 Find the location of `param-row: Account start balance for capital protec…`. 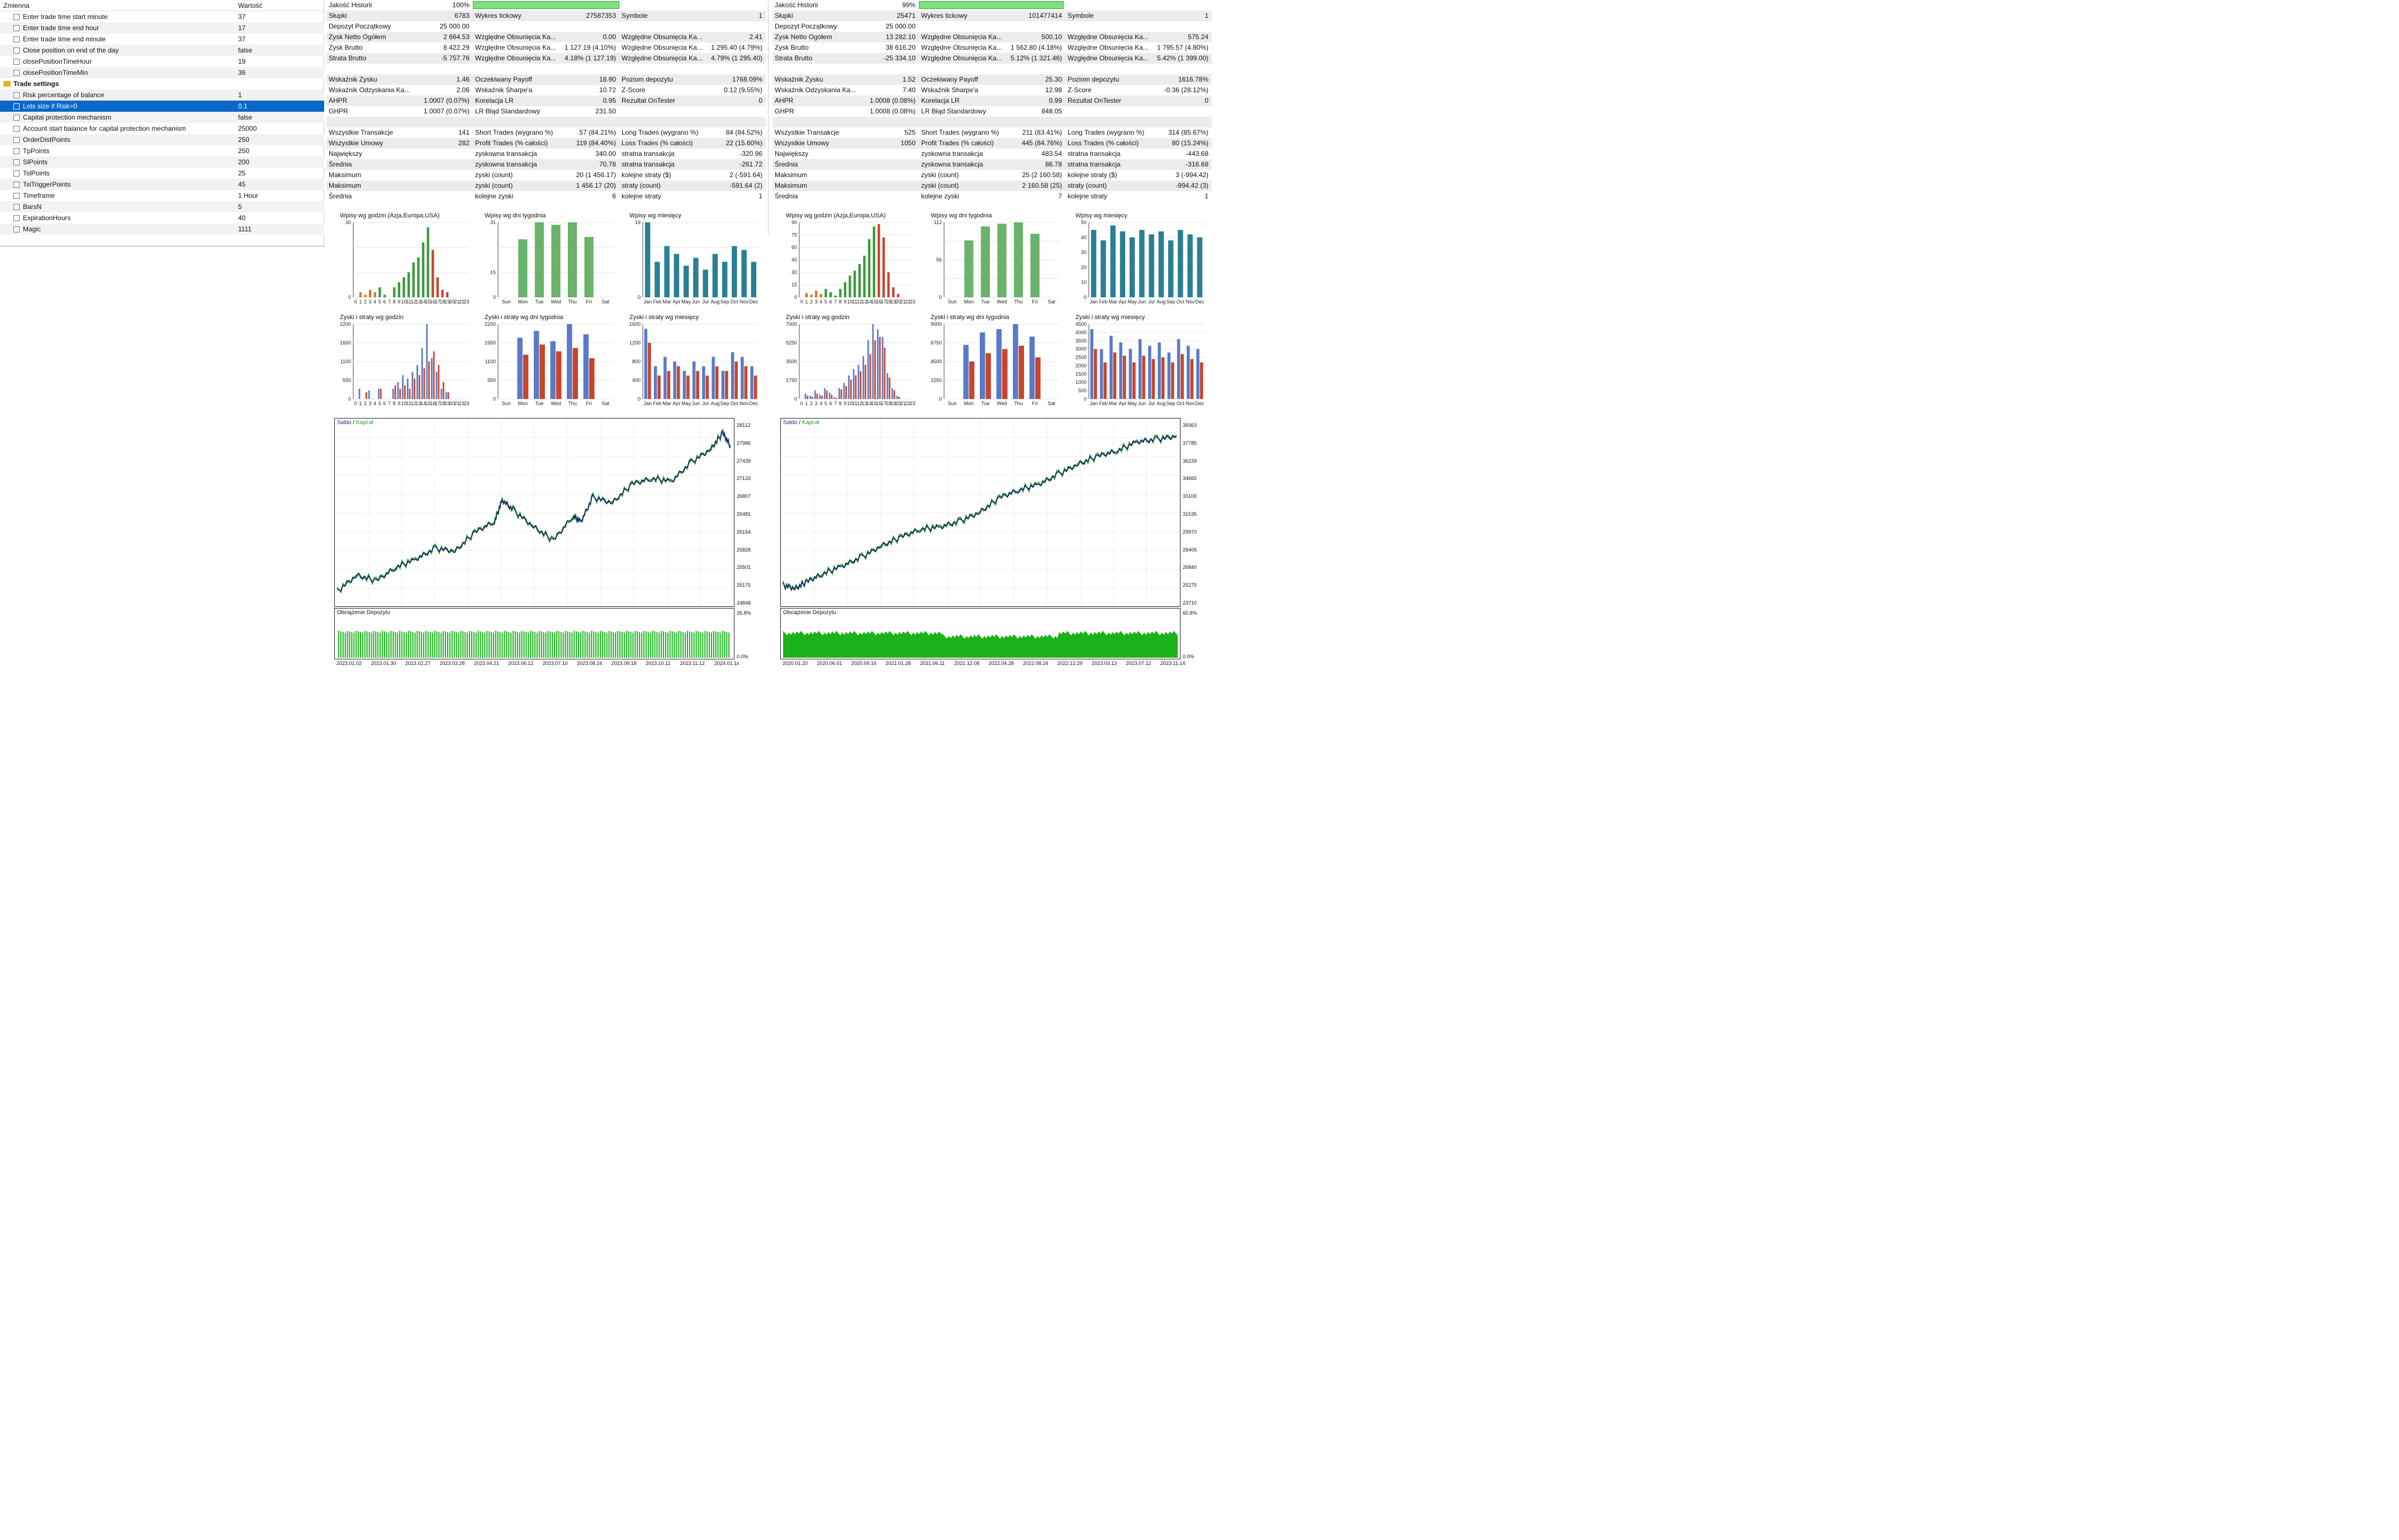

param-row: Account start balance for capital protec… is located at coordinates (162, 129).